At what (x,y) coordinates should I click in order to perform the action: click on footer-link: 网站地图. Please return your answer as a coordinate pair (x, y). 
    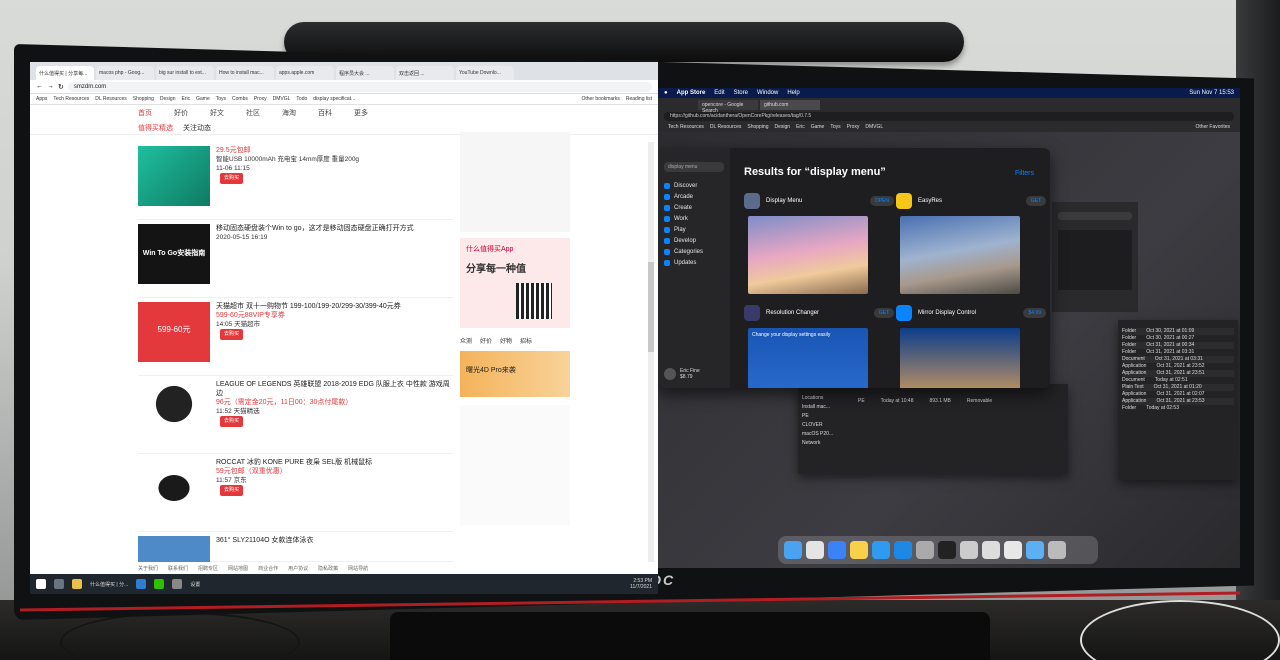
    Looking at the image, I should click on (238, 568).